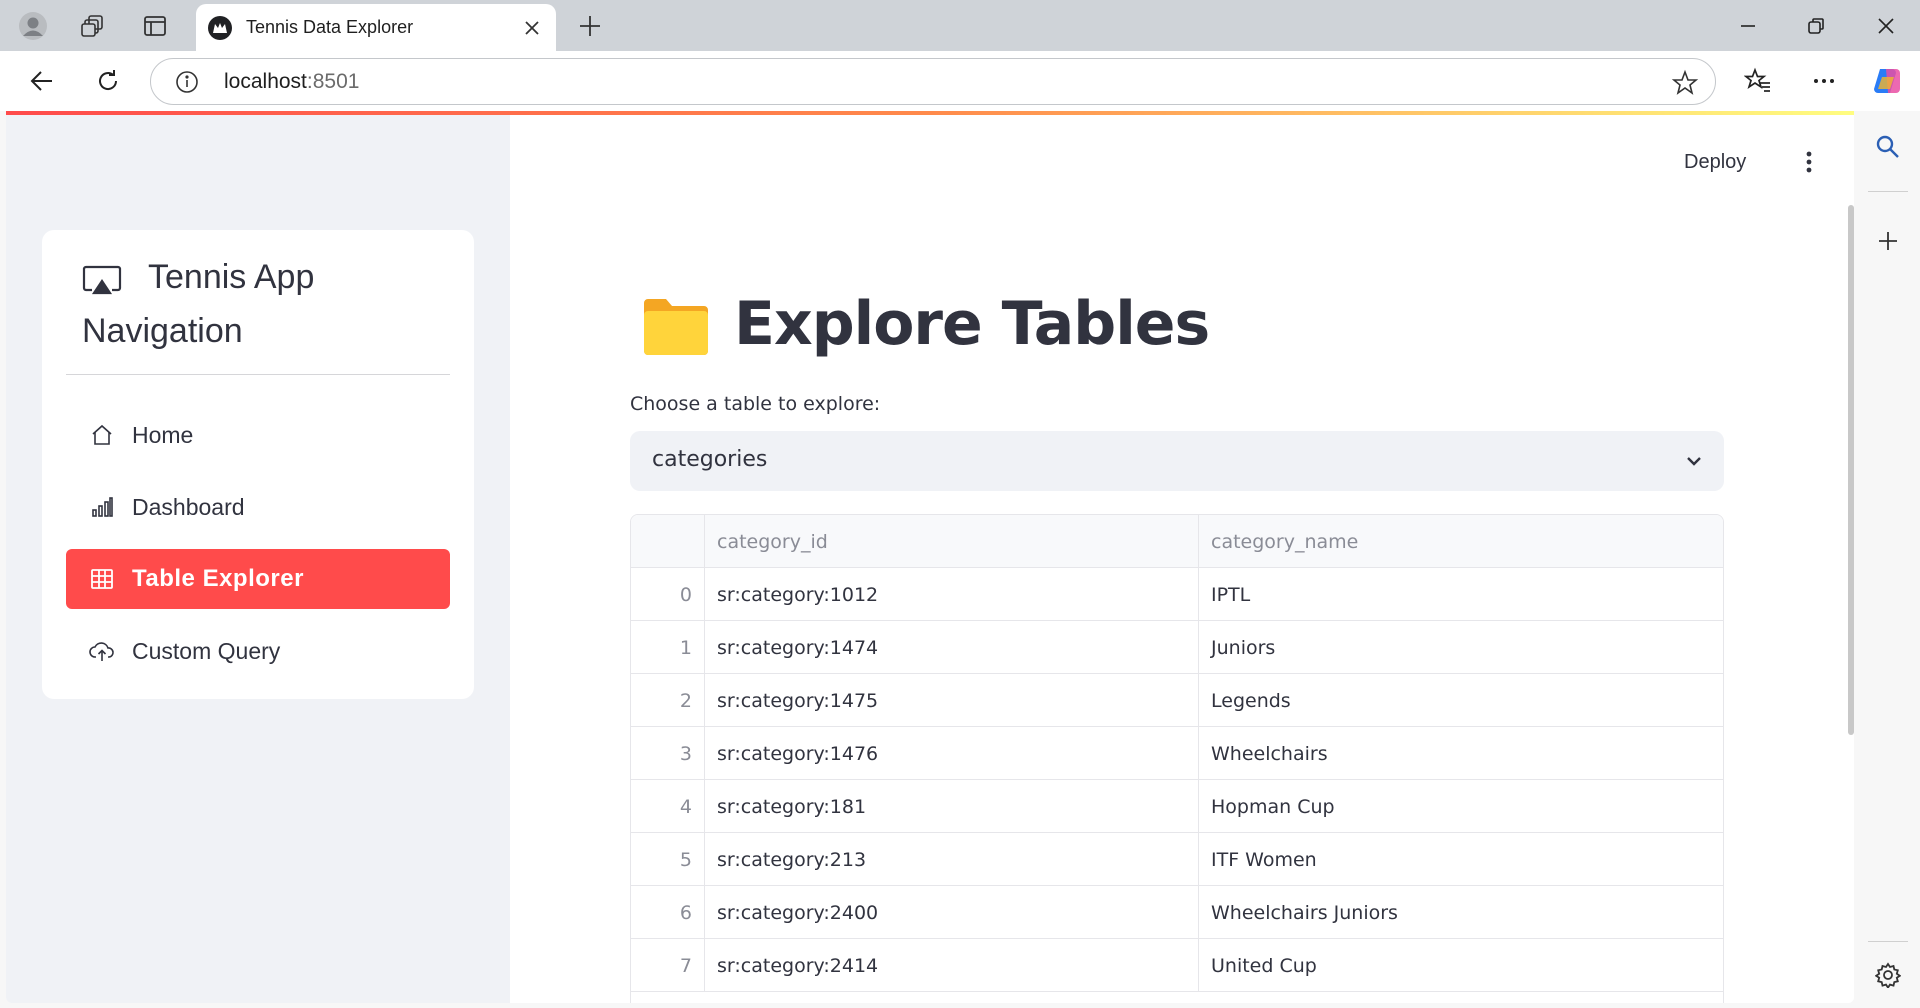  What do you see at coordinates (668, 647) in the screenshot?
I see `row-index: 1` at bounding box center [668, 647].